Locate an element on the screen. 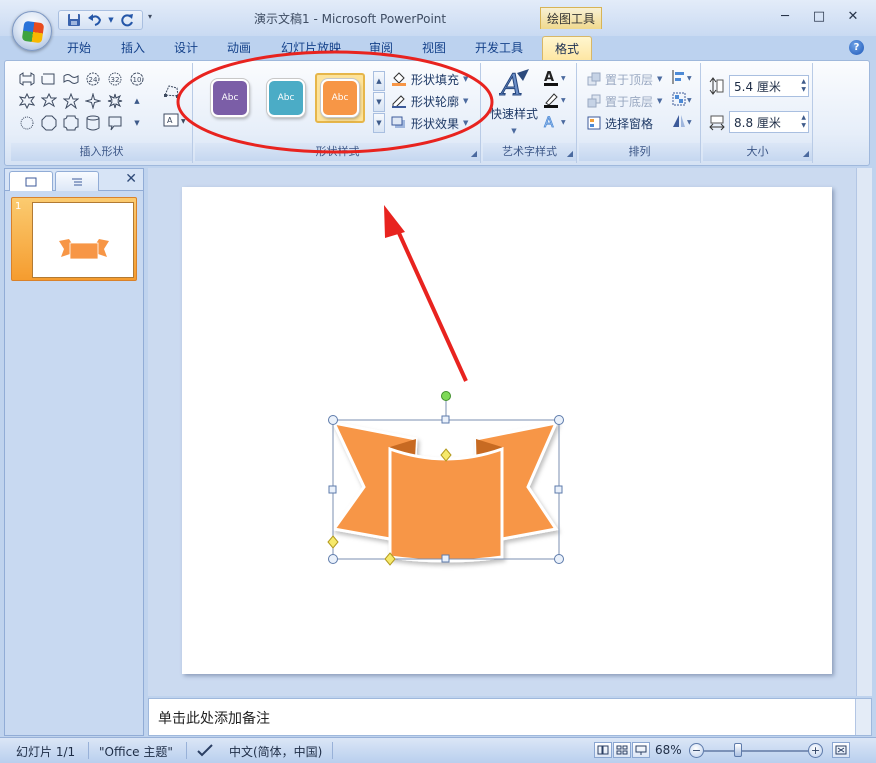  shape-styles-label: 形状样式 is located at coordinates (337, 152).